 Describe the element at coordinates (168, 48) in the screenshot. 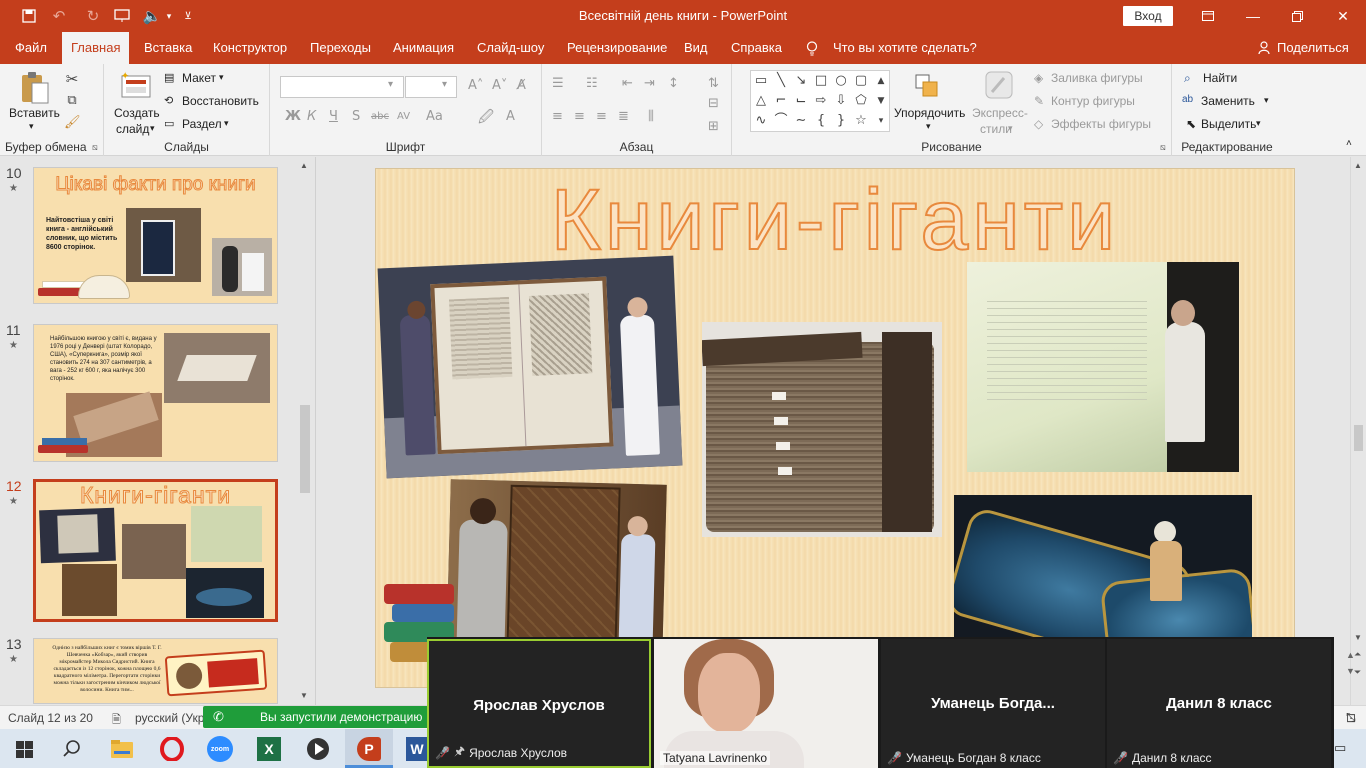

I see `tab-insert: Вставка` at that location.